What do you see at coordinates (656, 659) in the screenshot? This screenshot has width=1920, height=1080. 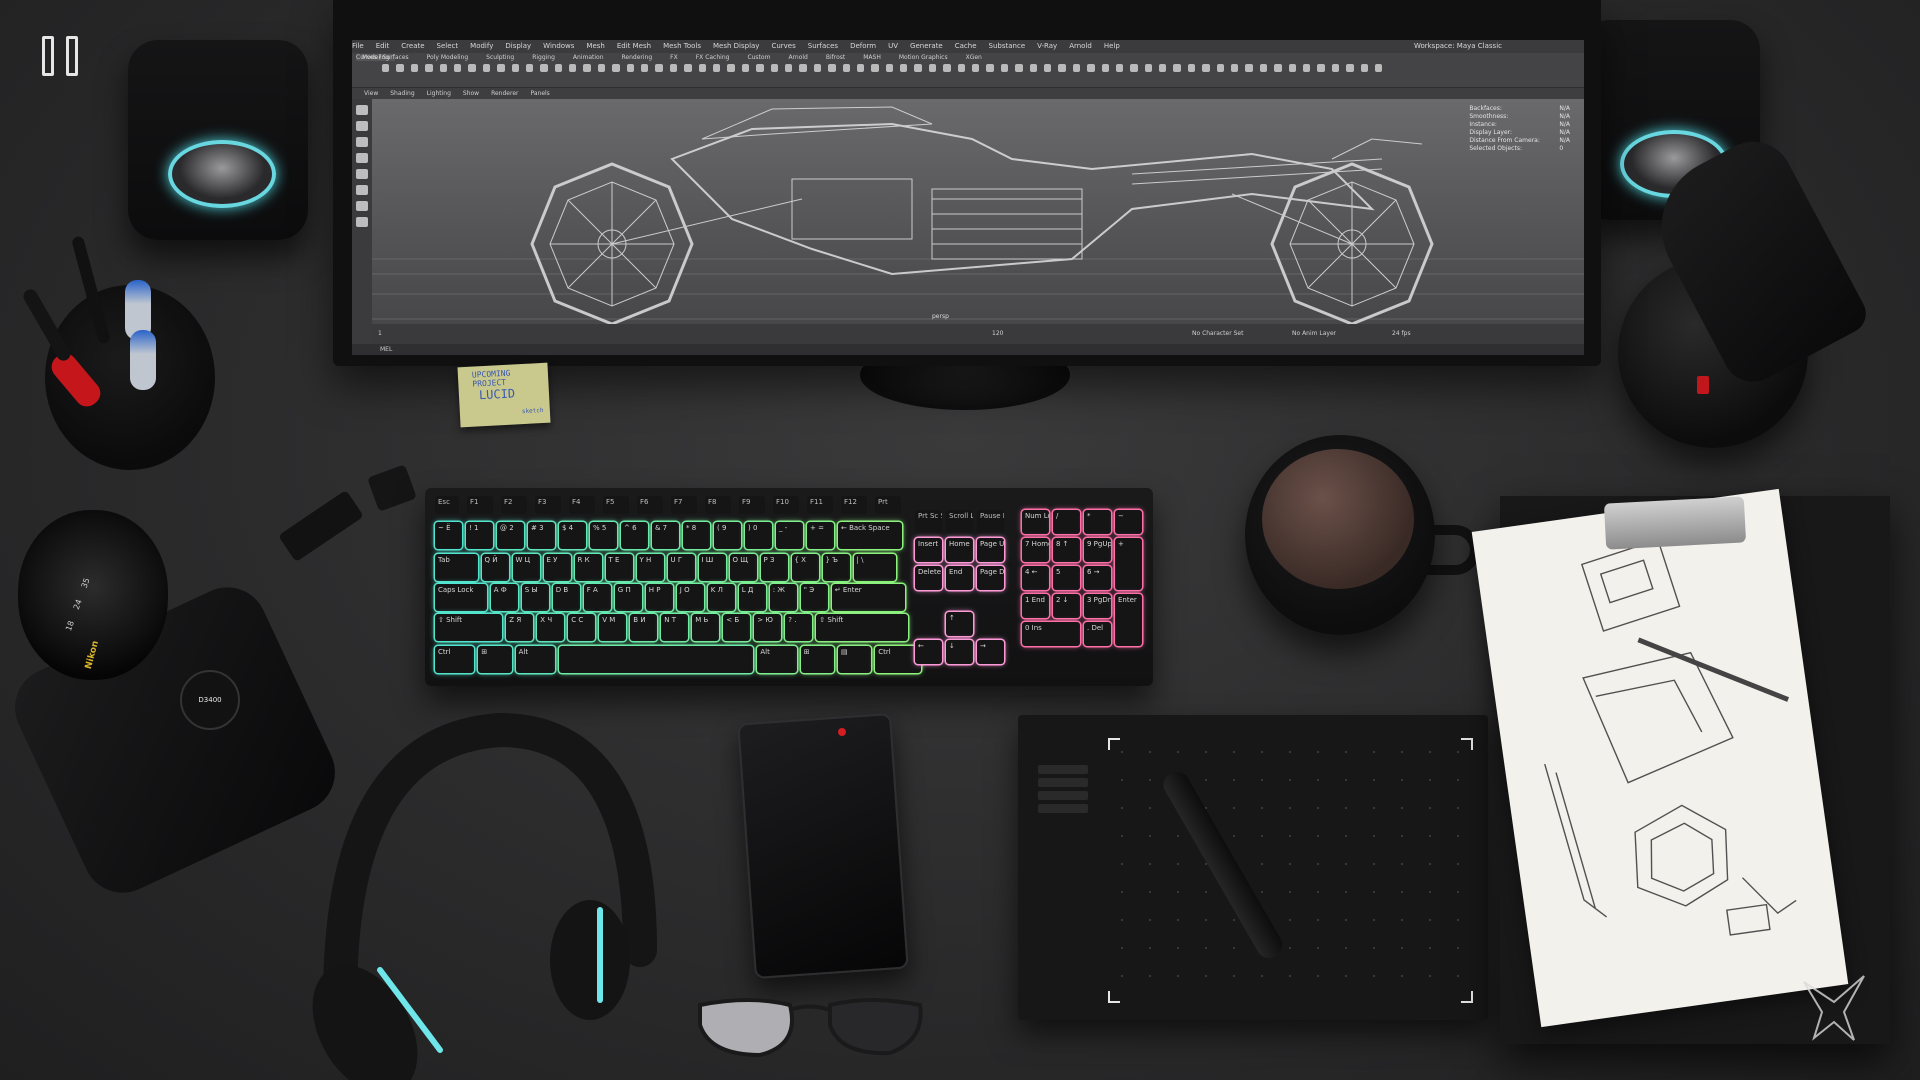 I see `key` at bounding box center [656, 659].